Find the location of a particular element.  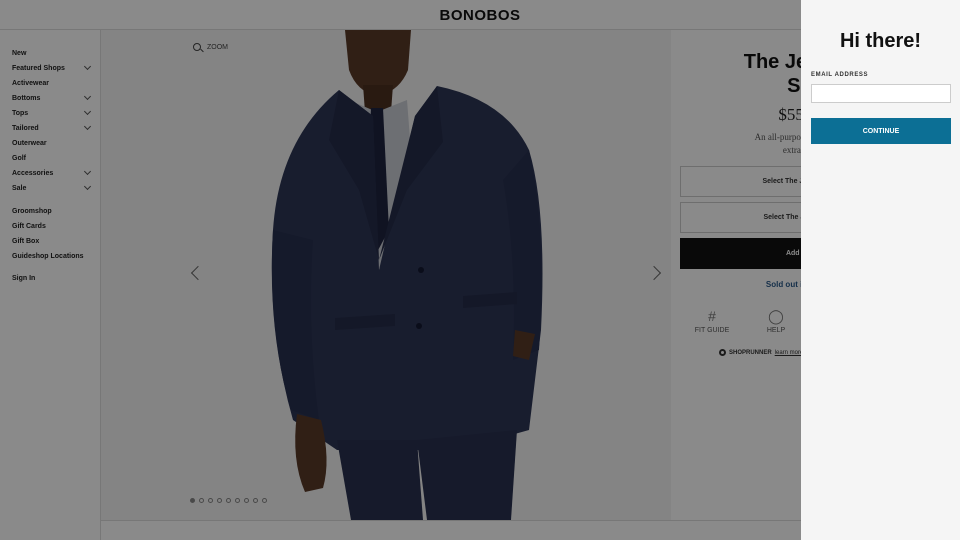

continue-button: CONTINUE is located at coordinates (881, 131).